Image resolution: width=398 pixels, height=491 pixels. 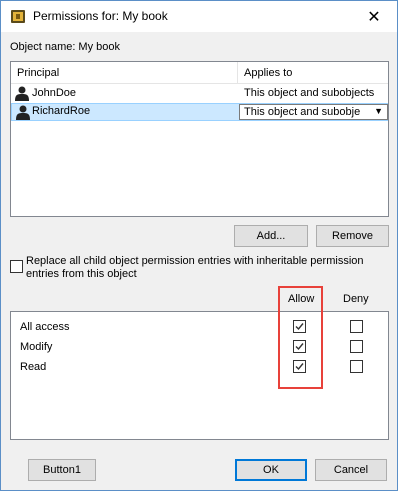 I want to click on allow-column-highlight, so click(x=300, y=337).